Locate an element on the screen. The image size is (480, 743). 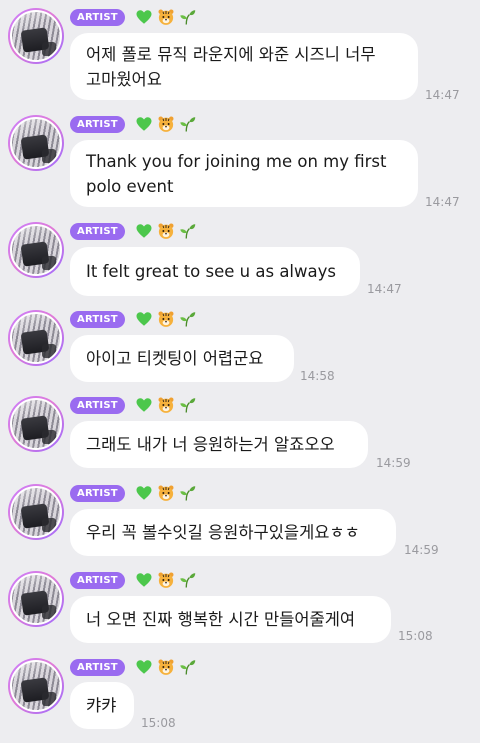
message-bubble: 그래도 내가 너 응원하는거 알죠오오 is located at coordinates (219, 444).